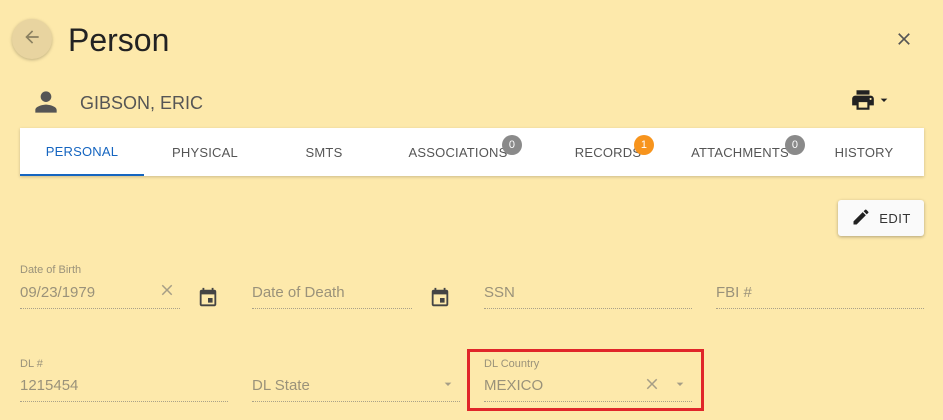  I want to click on tab-attachments: ATTACHMENTS 0, so click(743, 152).